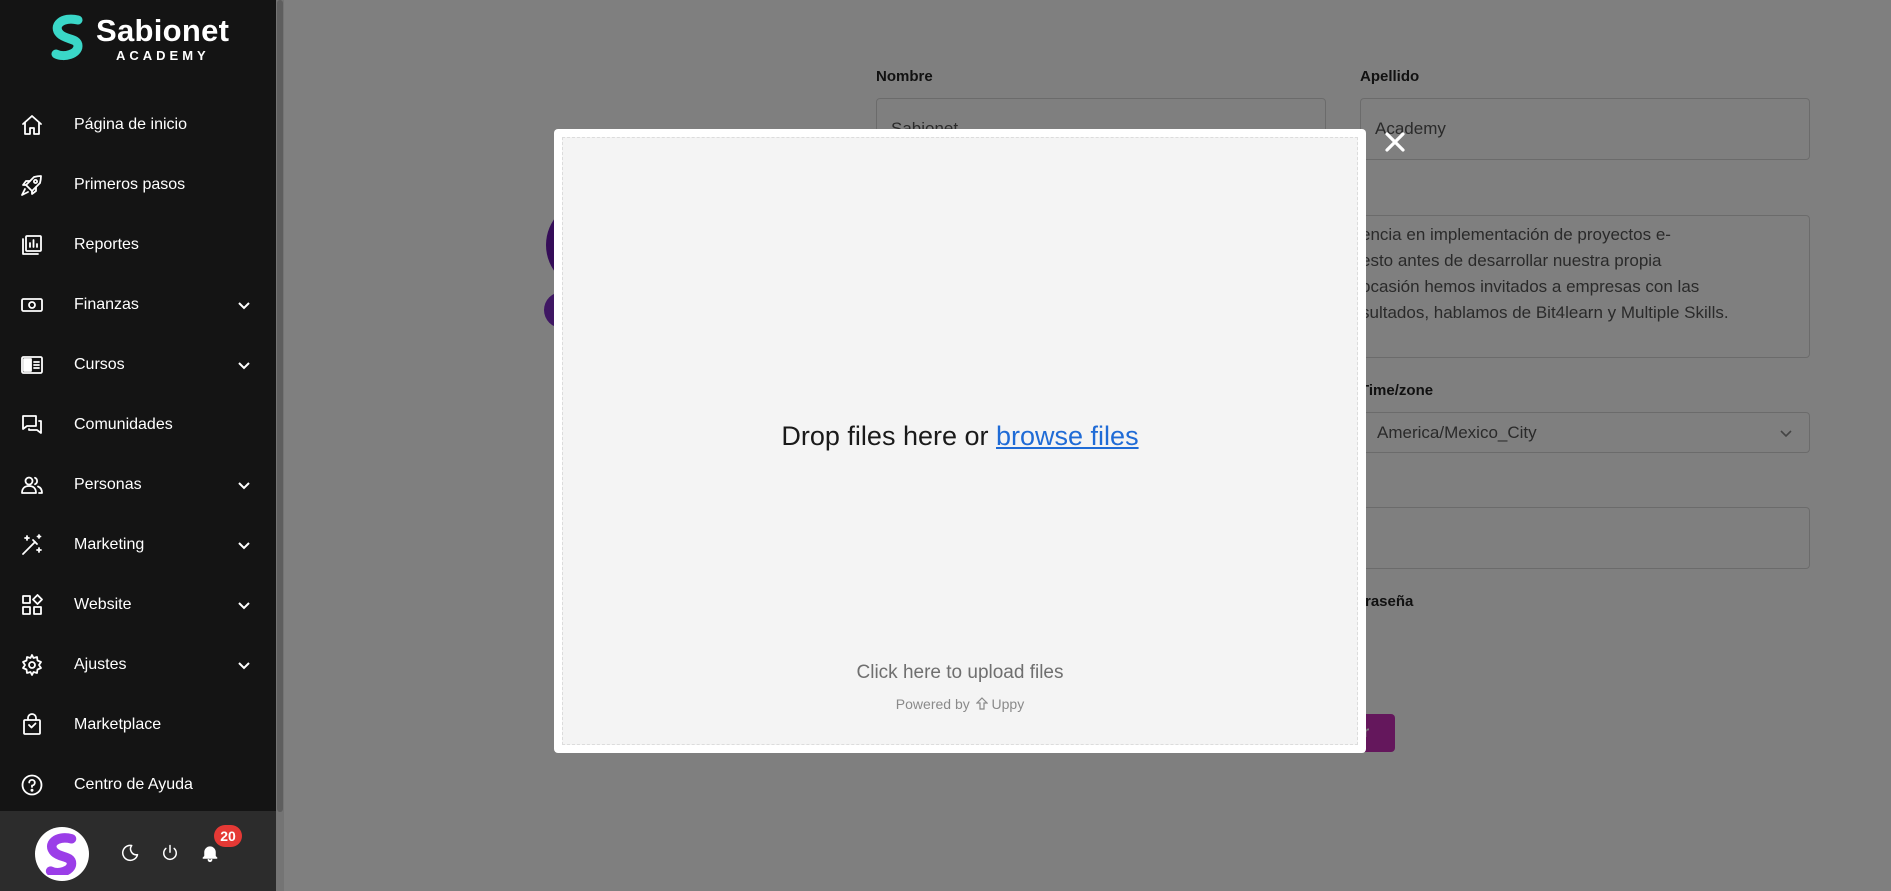  Describe the element at coordinates (960, 673) in the screenshot. I see `click-to-upload-text: Click here to upload files` at that location.